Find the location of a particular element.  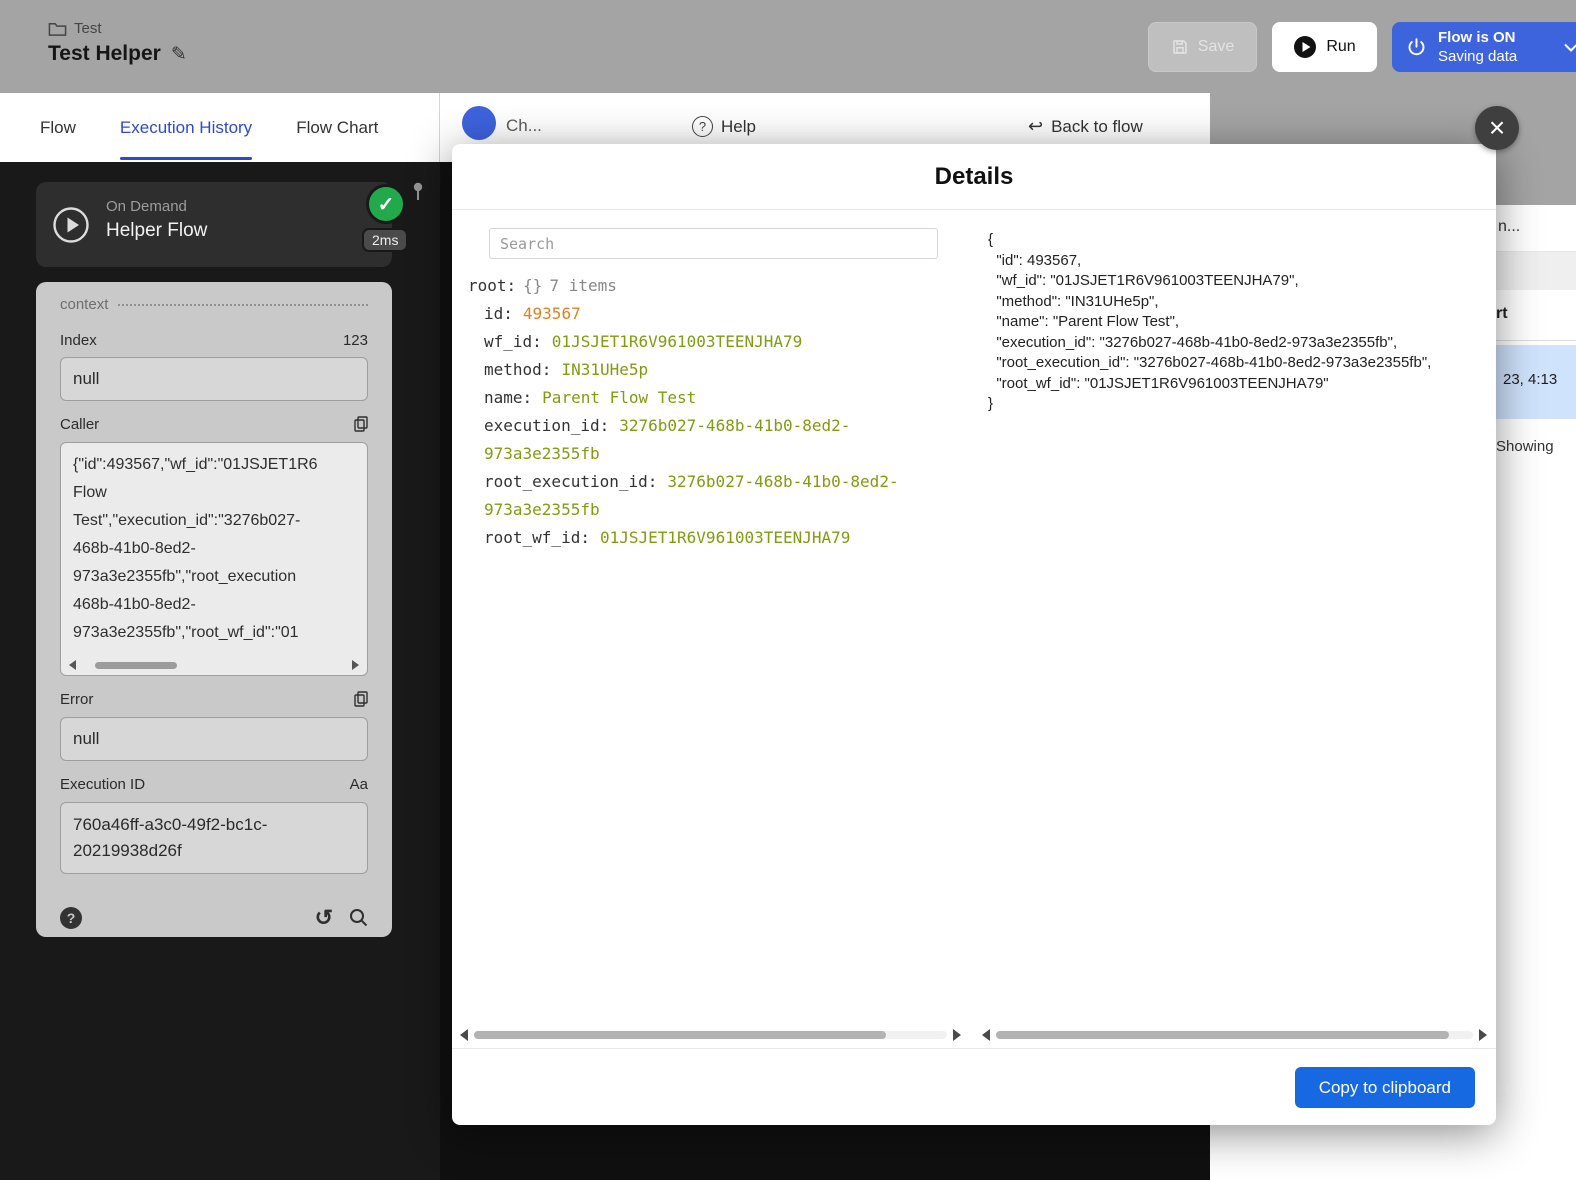

index-label: Index is located at coordinates (78, 340).